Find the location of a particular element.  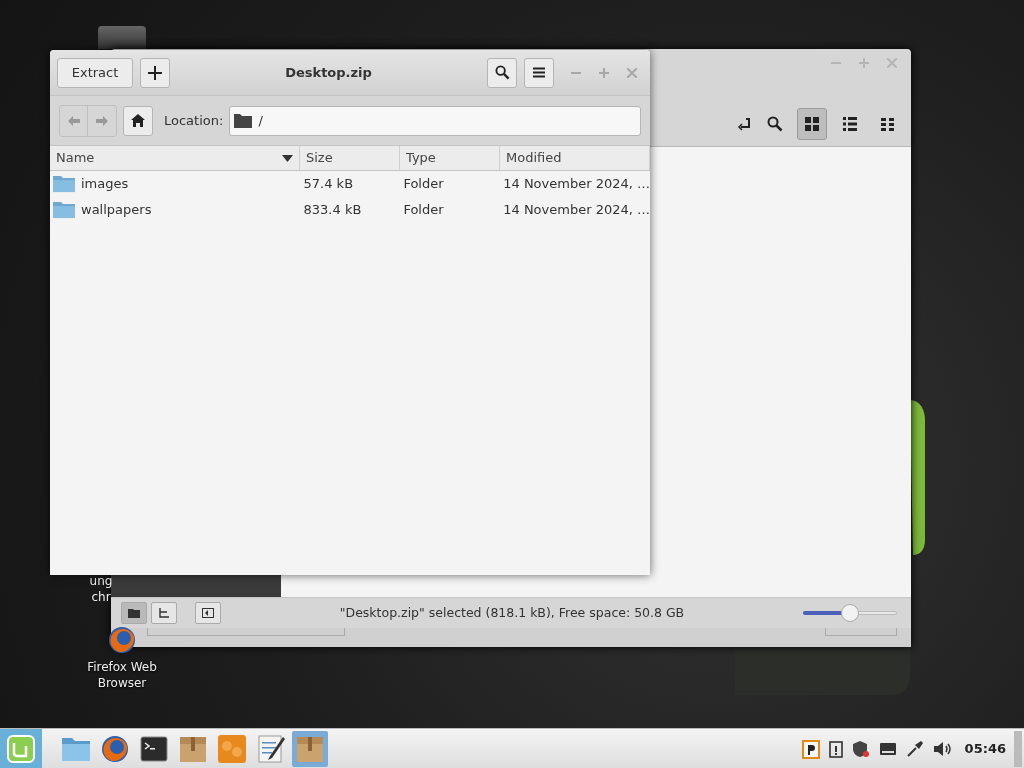

menu-button is located at coordinates (539, 72).